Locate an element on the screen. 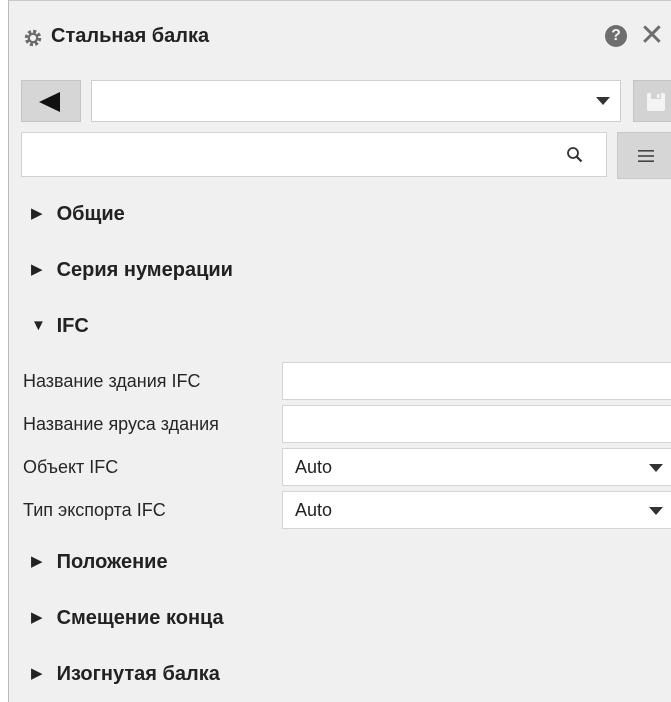  section-curved-beam: ▶ Изогнутая балка is located at coordinates (125, 678).